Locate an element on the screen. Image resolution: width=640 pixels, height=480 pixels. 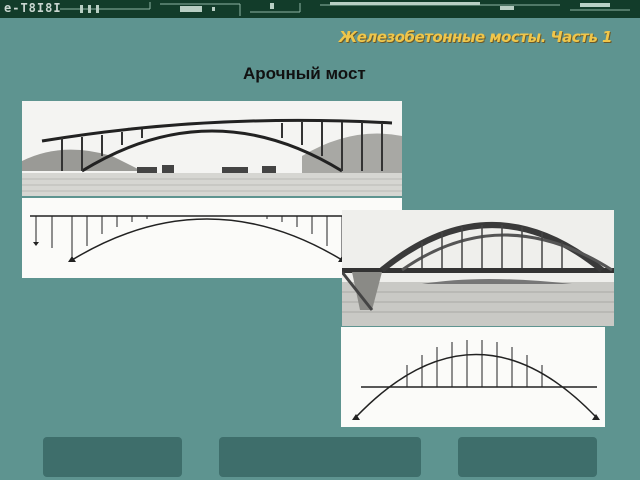
top-decorative-bar: e-T8I8I is located at coordinates (320, 9).